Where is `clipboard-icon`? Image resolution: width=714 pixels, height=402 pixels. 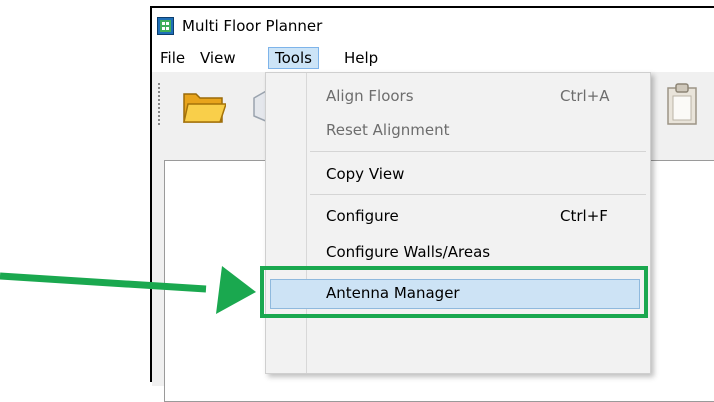 clipboard-icon is located at coordinates (682, 104).